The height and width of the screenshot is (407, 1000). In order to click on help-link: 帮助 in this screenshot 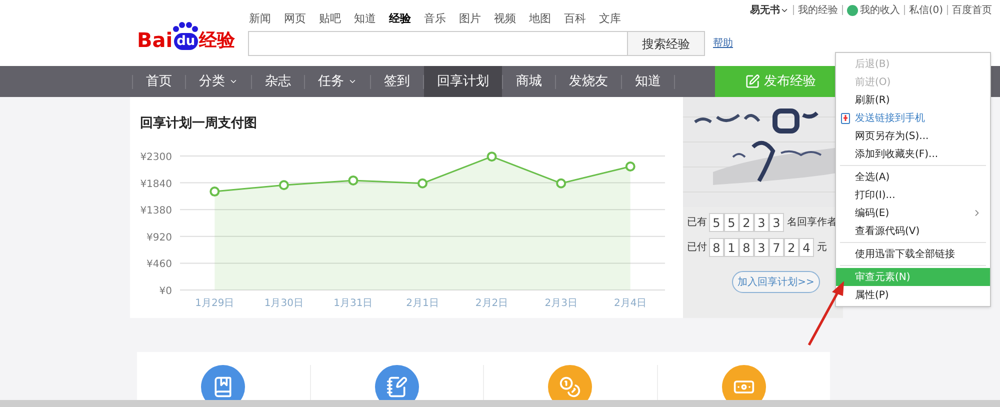, I will do `click(723, 43)`.